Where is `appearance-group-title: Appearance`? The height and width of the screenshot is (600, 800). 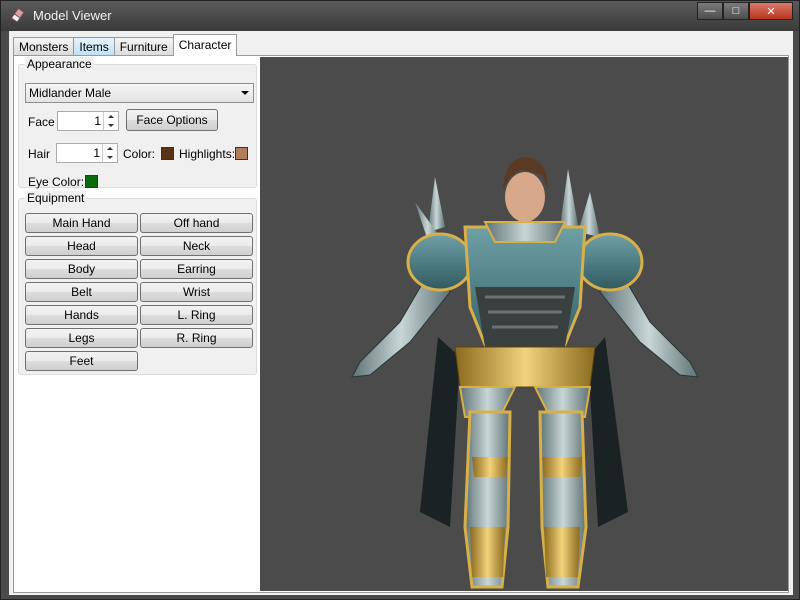 appearance-group-title: Appearance is located at coordinates (59, 64).